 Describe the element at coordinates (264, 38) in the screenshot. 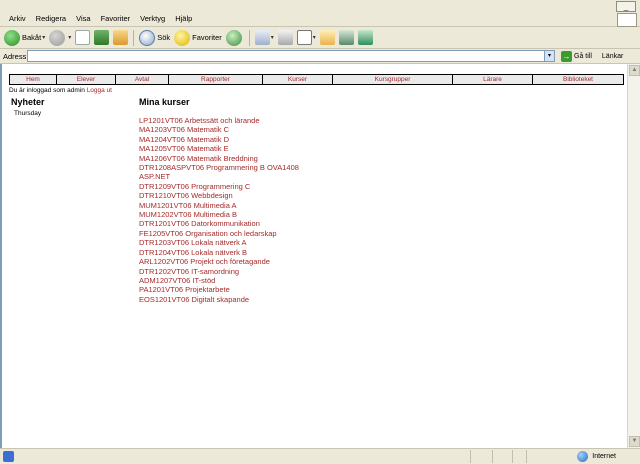

I see `mail-button: ▾` at that location.